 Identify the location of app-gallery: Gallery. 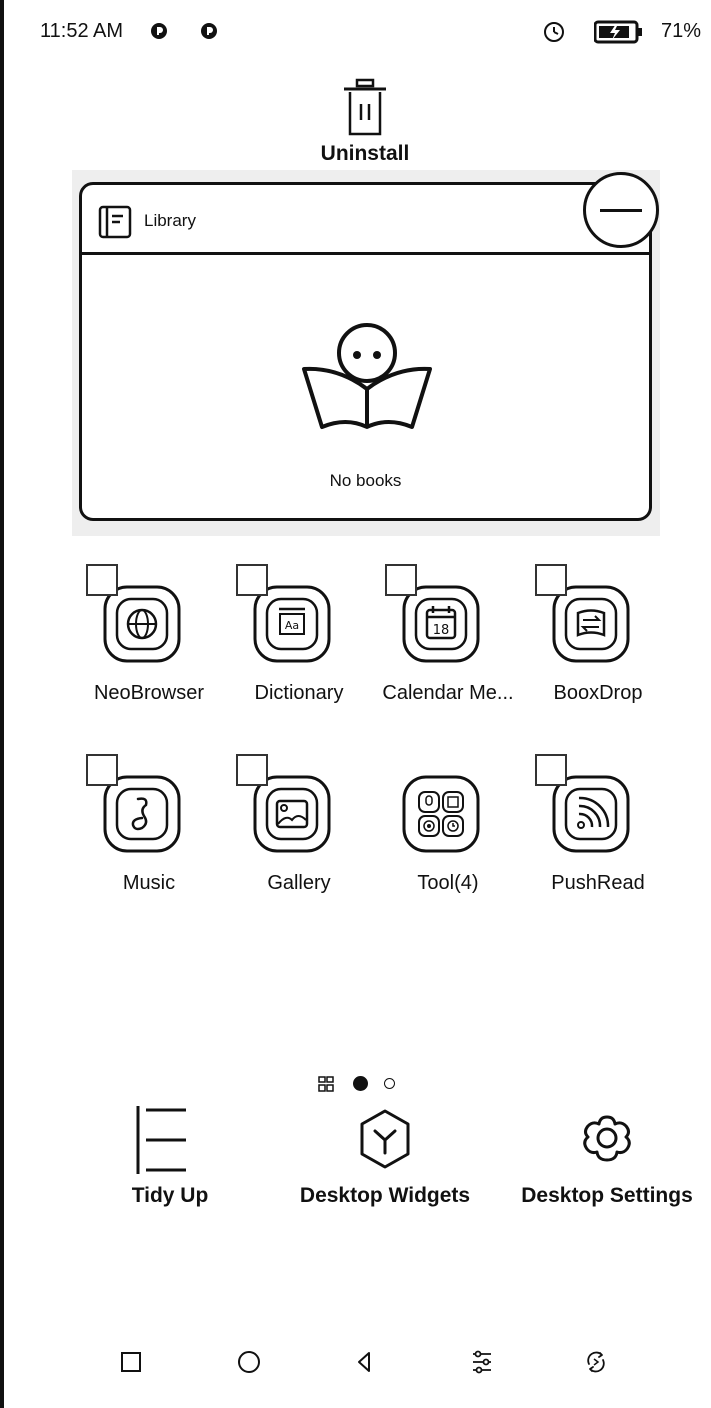
(299, 824).